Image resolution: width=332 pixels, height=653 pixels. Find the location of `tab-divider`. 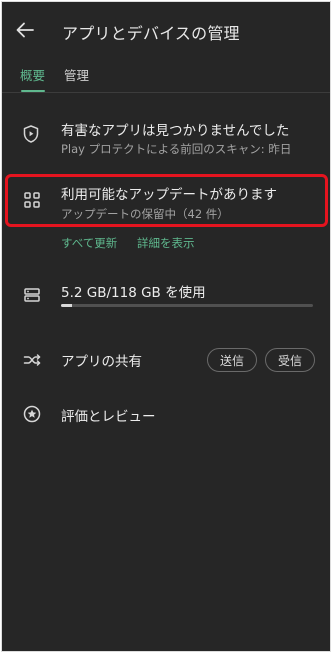

tab-divider is located at coordinates (166, 92).